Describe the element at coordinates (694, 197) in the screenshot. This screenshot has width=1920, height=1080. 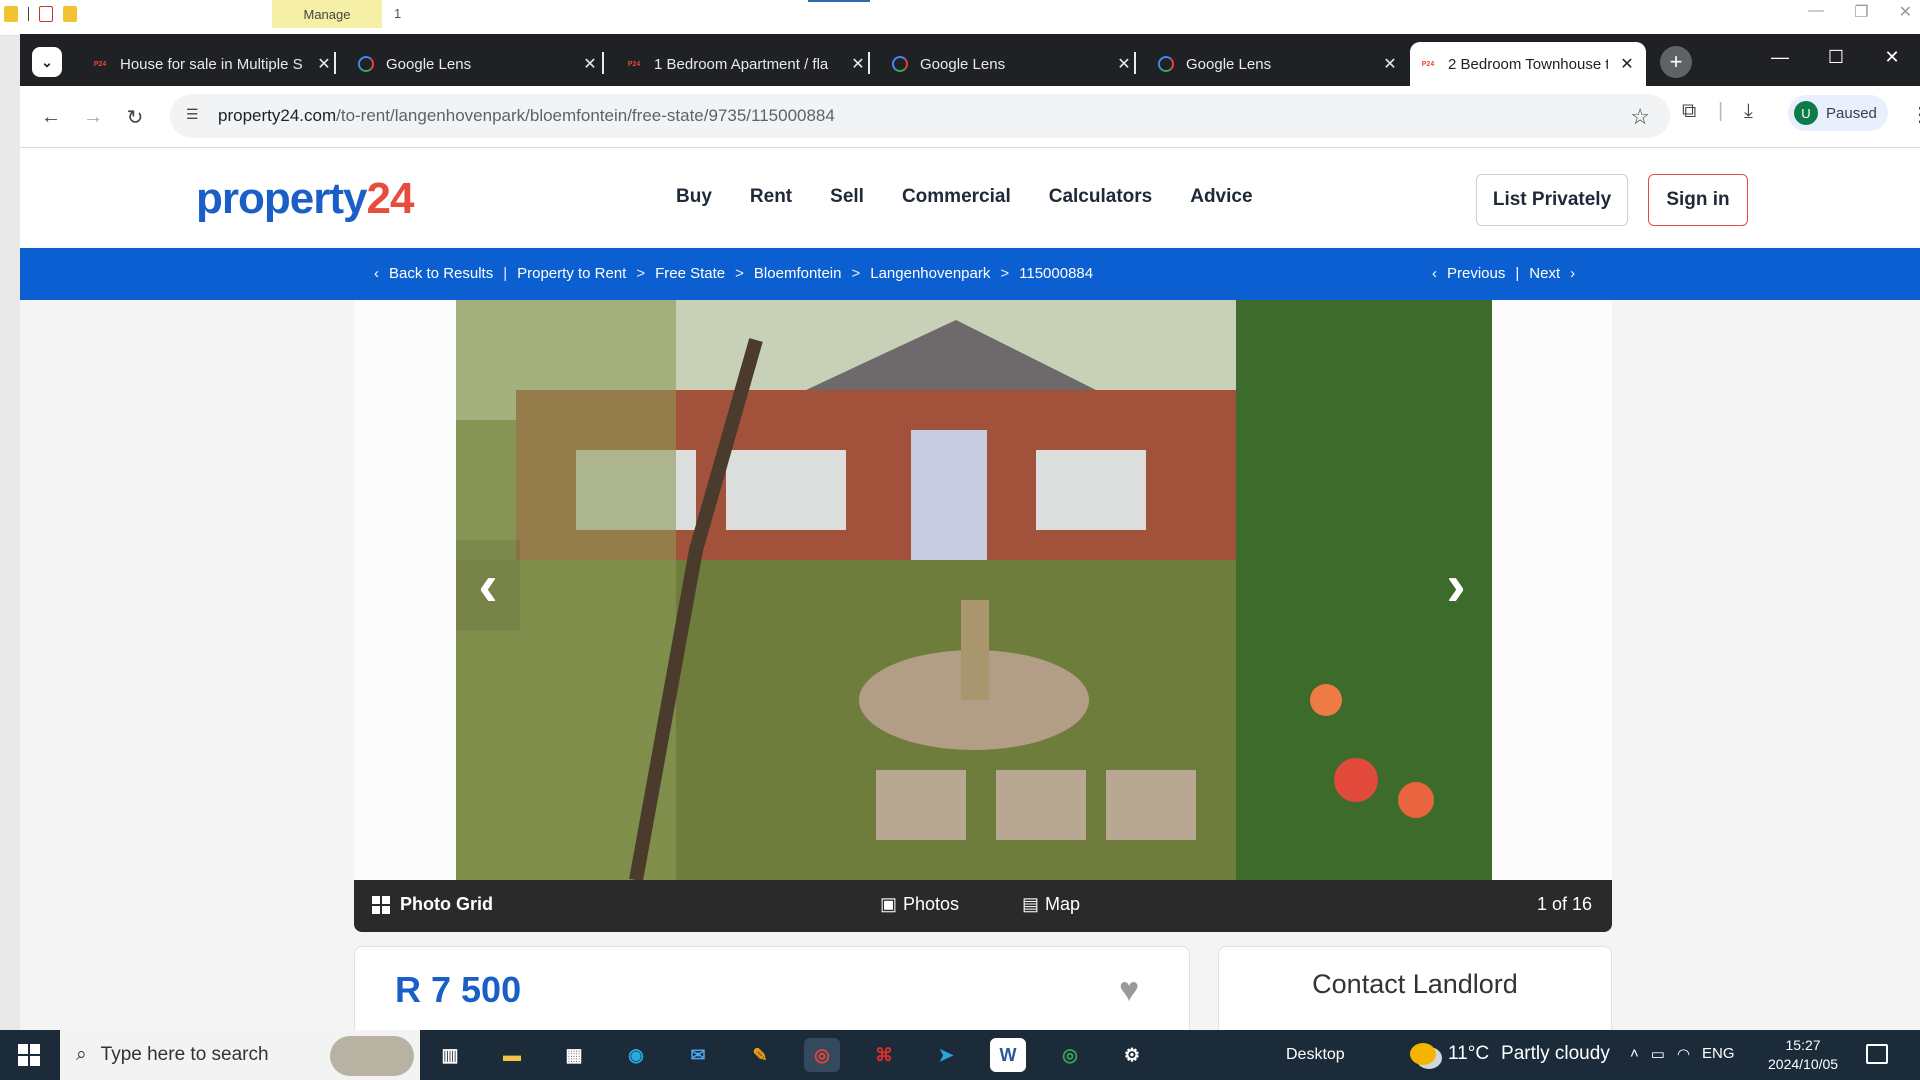
I see `nav-buy: Buy` at that location.